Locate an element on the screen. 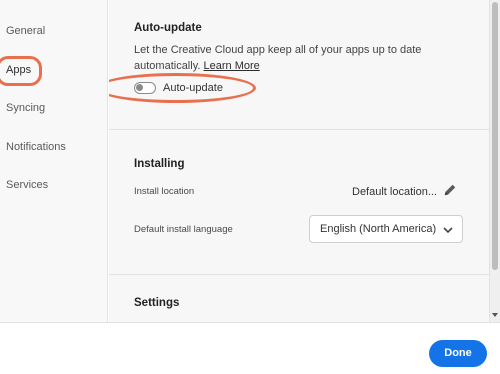  install-language-value: English (North America) is located at coordinates (378, 229).